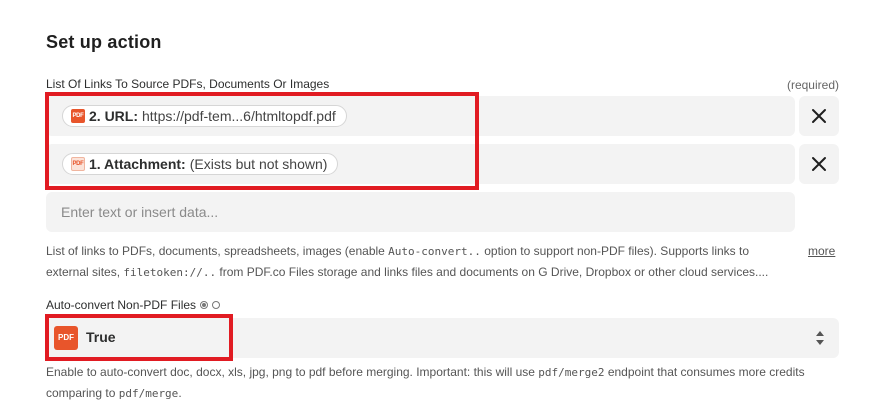 The width and height of the screenshot is (887, 414). I want to click on highlight-box-autoconvert, so click(139, 337).